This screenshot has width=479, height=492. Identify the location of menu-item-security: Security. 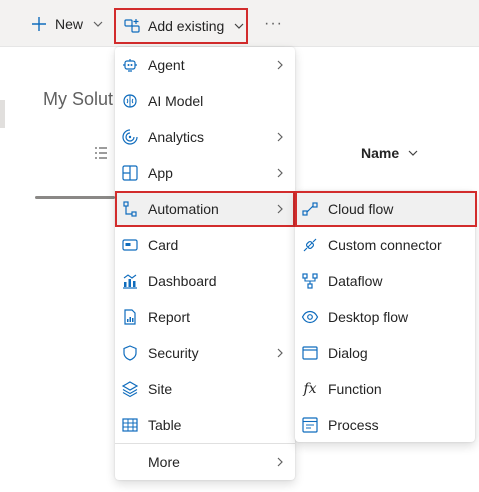
(205, 353).